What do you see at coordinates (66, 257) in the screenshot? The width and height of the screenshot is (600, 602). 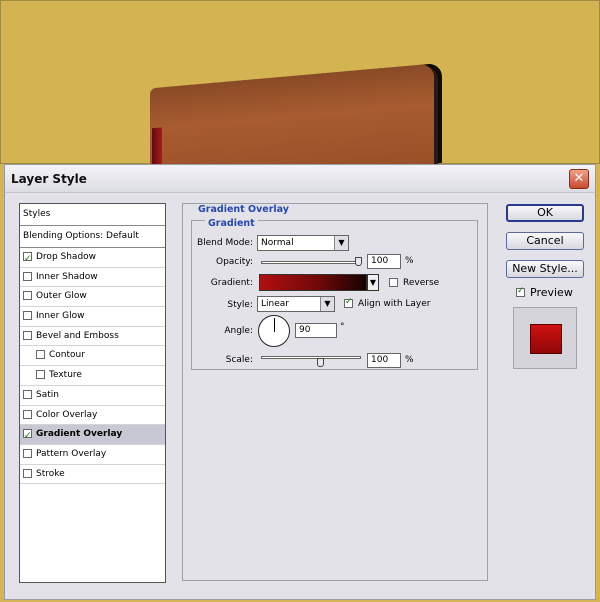 I see `style-item-label: Drop Shadow` at bounding box center [66, 257].